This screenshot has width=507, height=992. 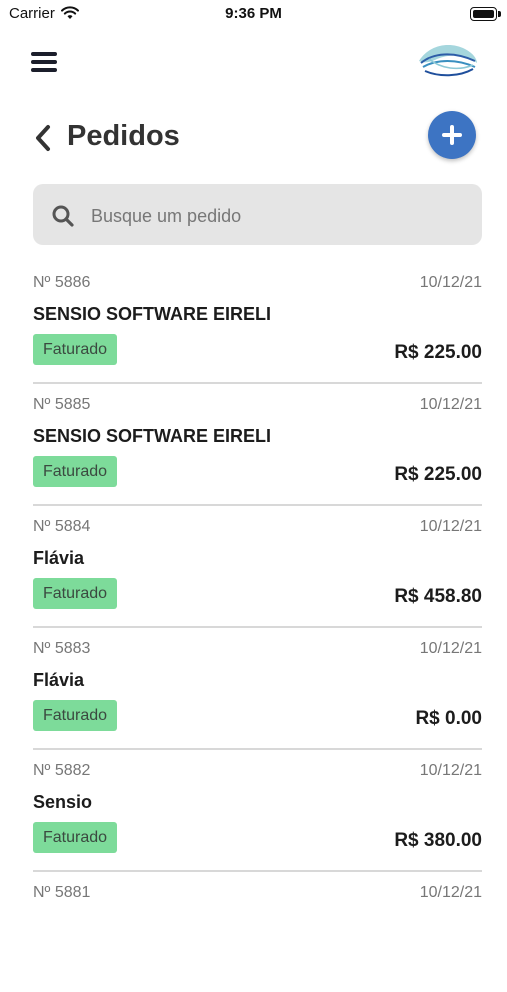 I want to click on status-time: 9:36 PM, so click(x=253, y=13).